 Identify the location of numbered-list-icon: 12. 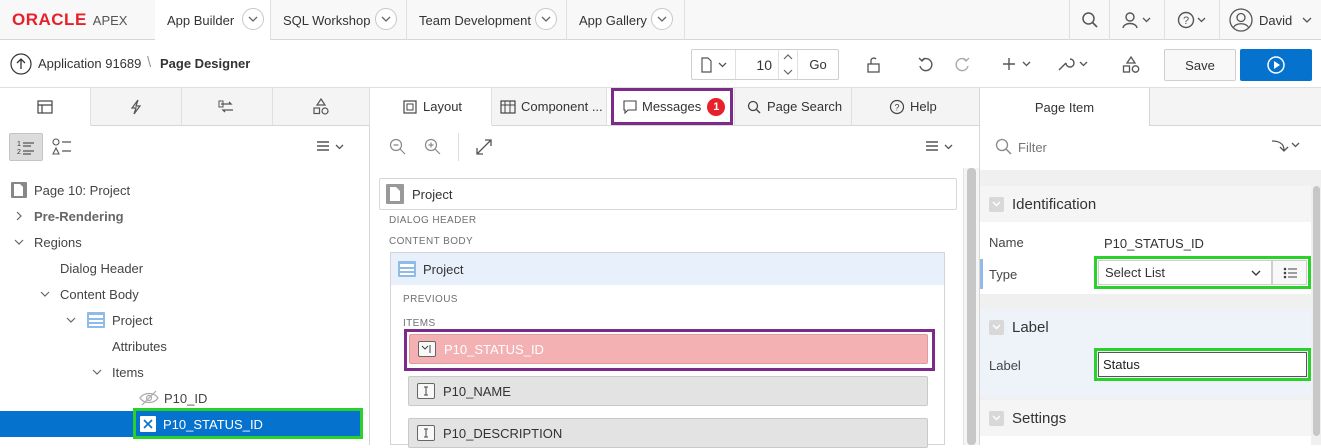
(25, 148).